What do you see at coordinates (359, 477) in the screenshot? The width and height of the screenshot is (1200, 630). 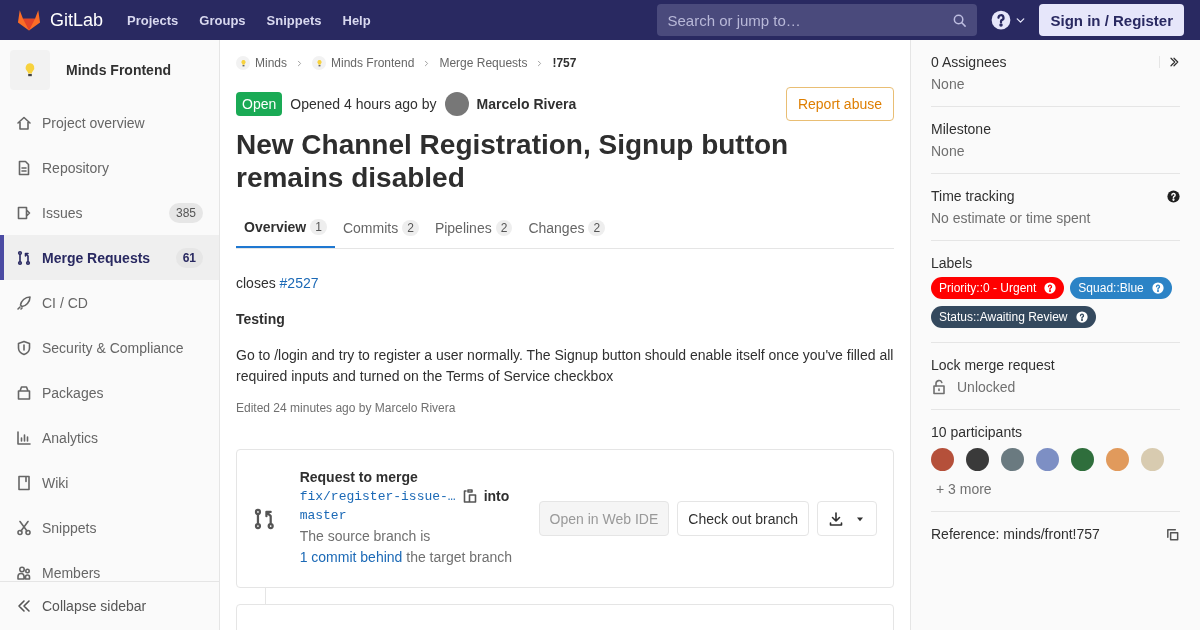 I see `widget-title: Request to merge` at bounding box center [359, 477].